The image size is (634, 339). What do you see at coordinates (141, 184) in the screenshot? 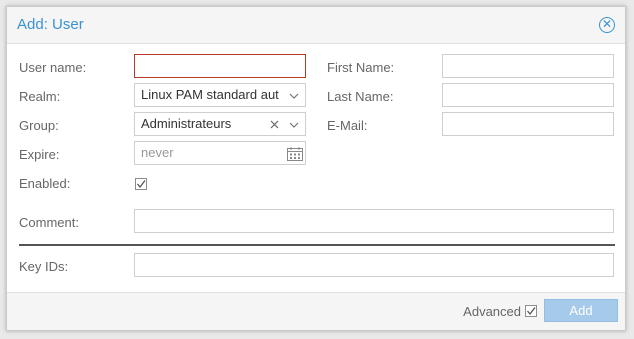
I see `enabled-checkbox` at bounding box center [141, 184].